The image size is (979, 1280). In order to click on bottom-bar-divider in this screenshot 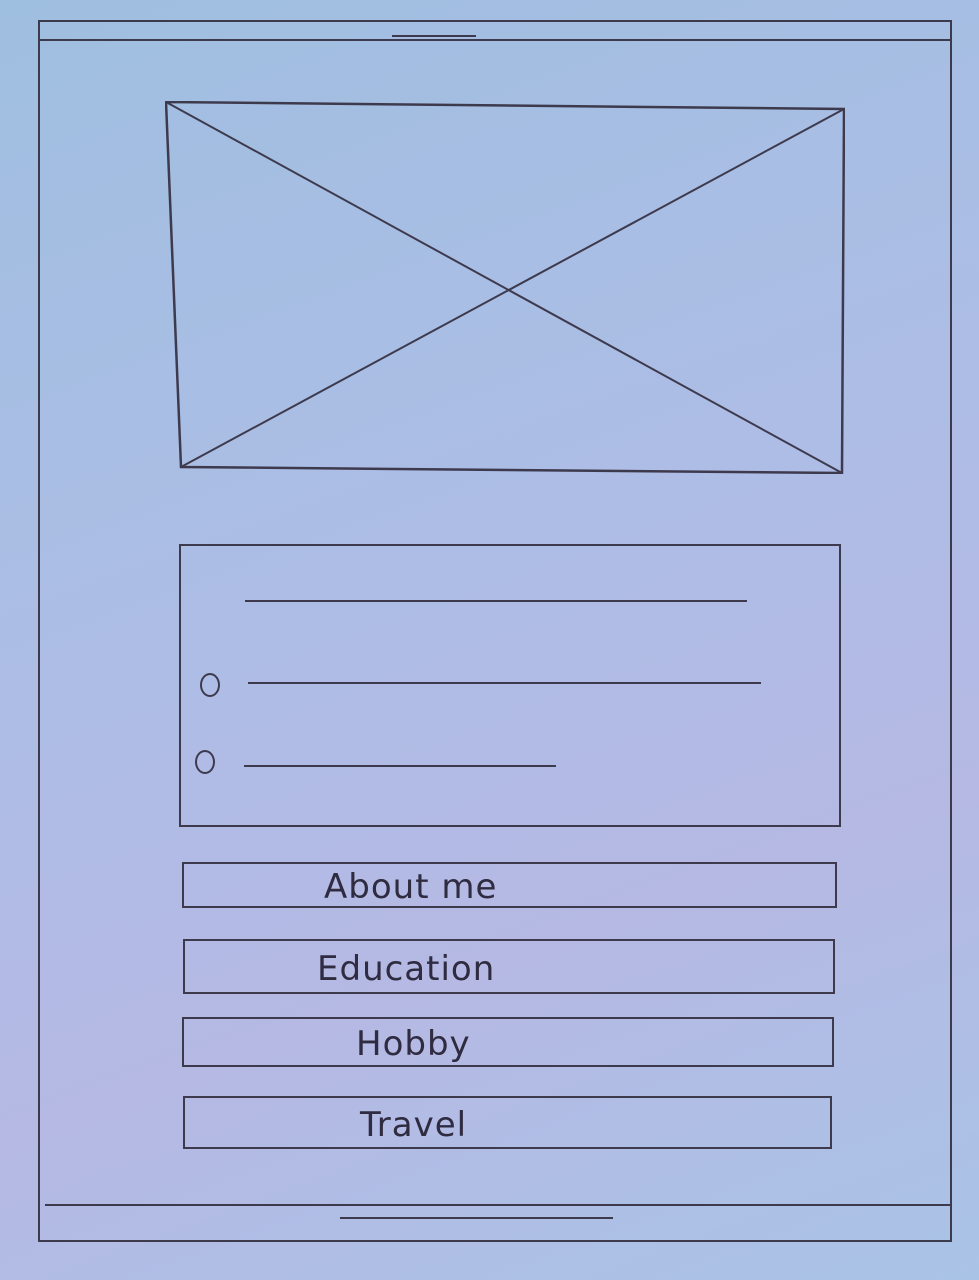, I will do `click(497, 1205)`.